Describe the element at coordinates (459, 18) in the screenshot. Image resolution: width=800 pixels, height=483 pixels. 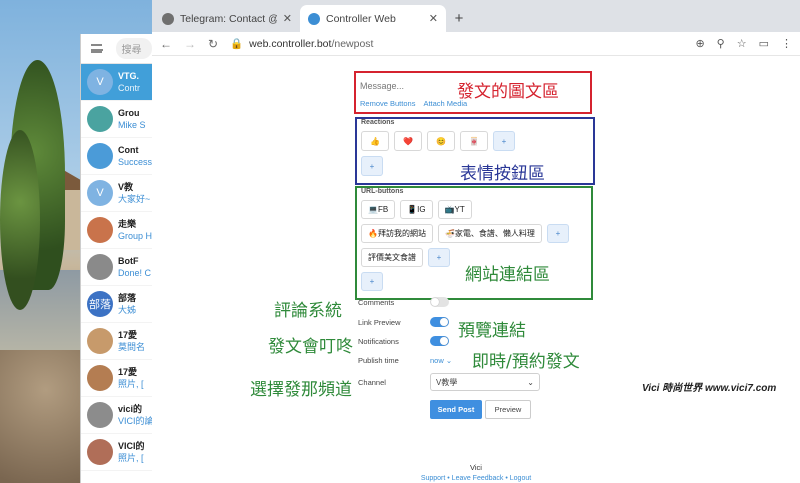
I see `new-tab-button: +` at that location.